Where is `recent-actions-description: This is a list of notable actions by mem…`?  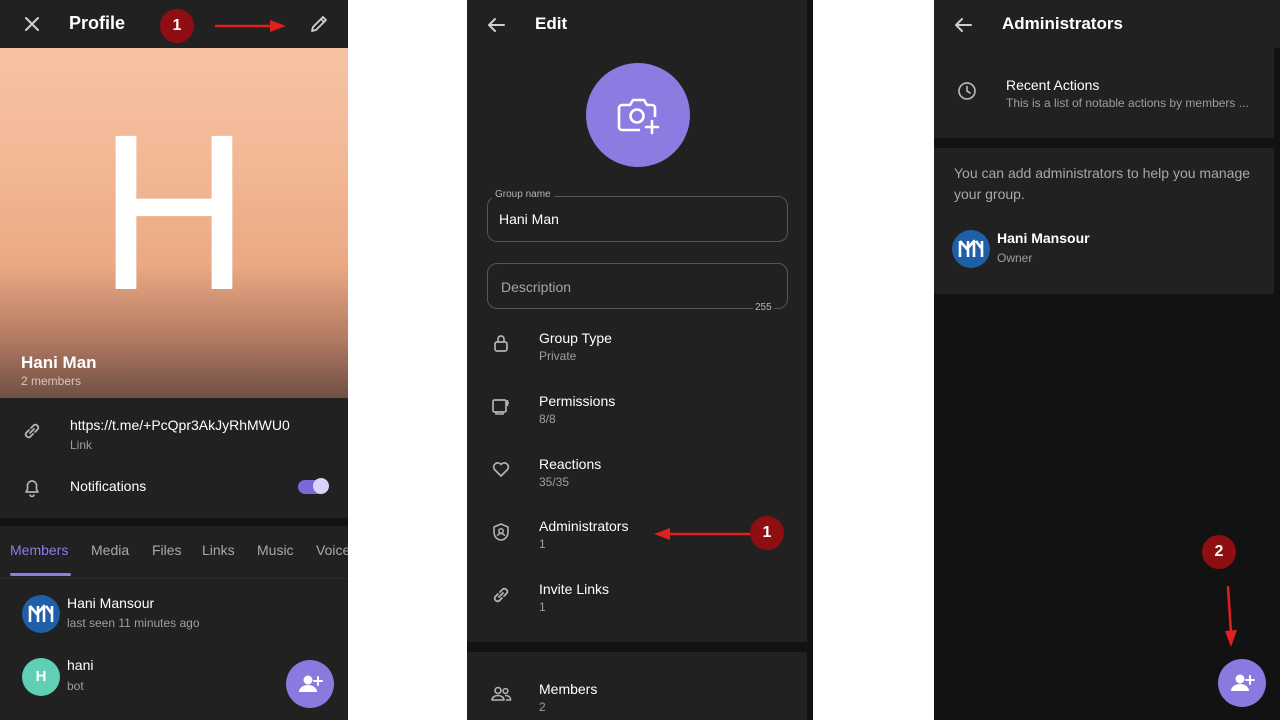 recent-actions-description: This is a list of notable actions by mem… is located at coordinates (1127, 103).